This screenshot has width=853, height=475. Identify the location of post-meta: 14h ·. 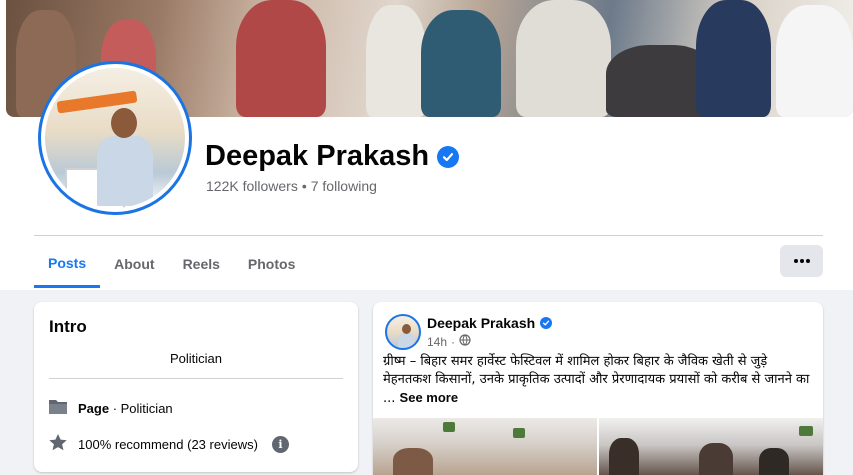
(449, 341).